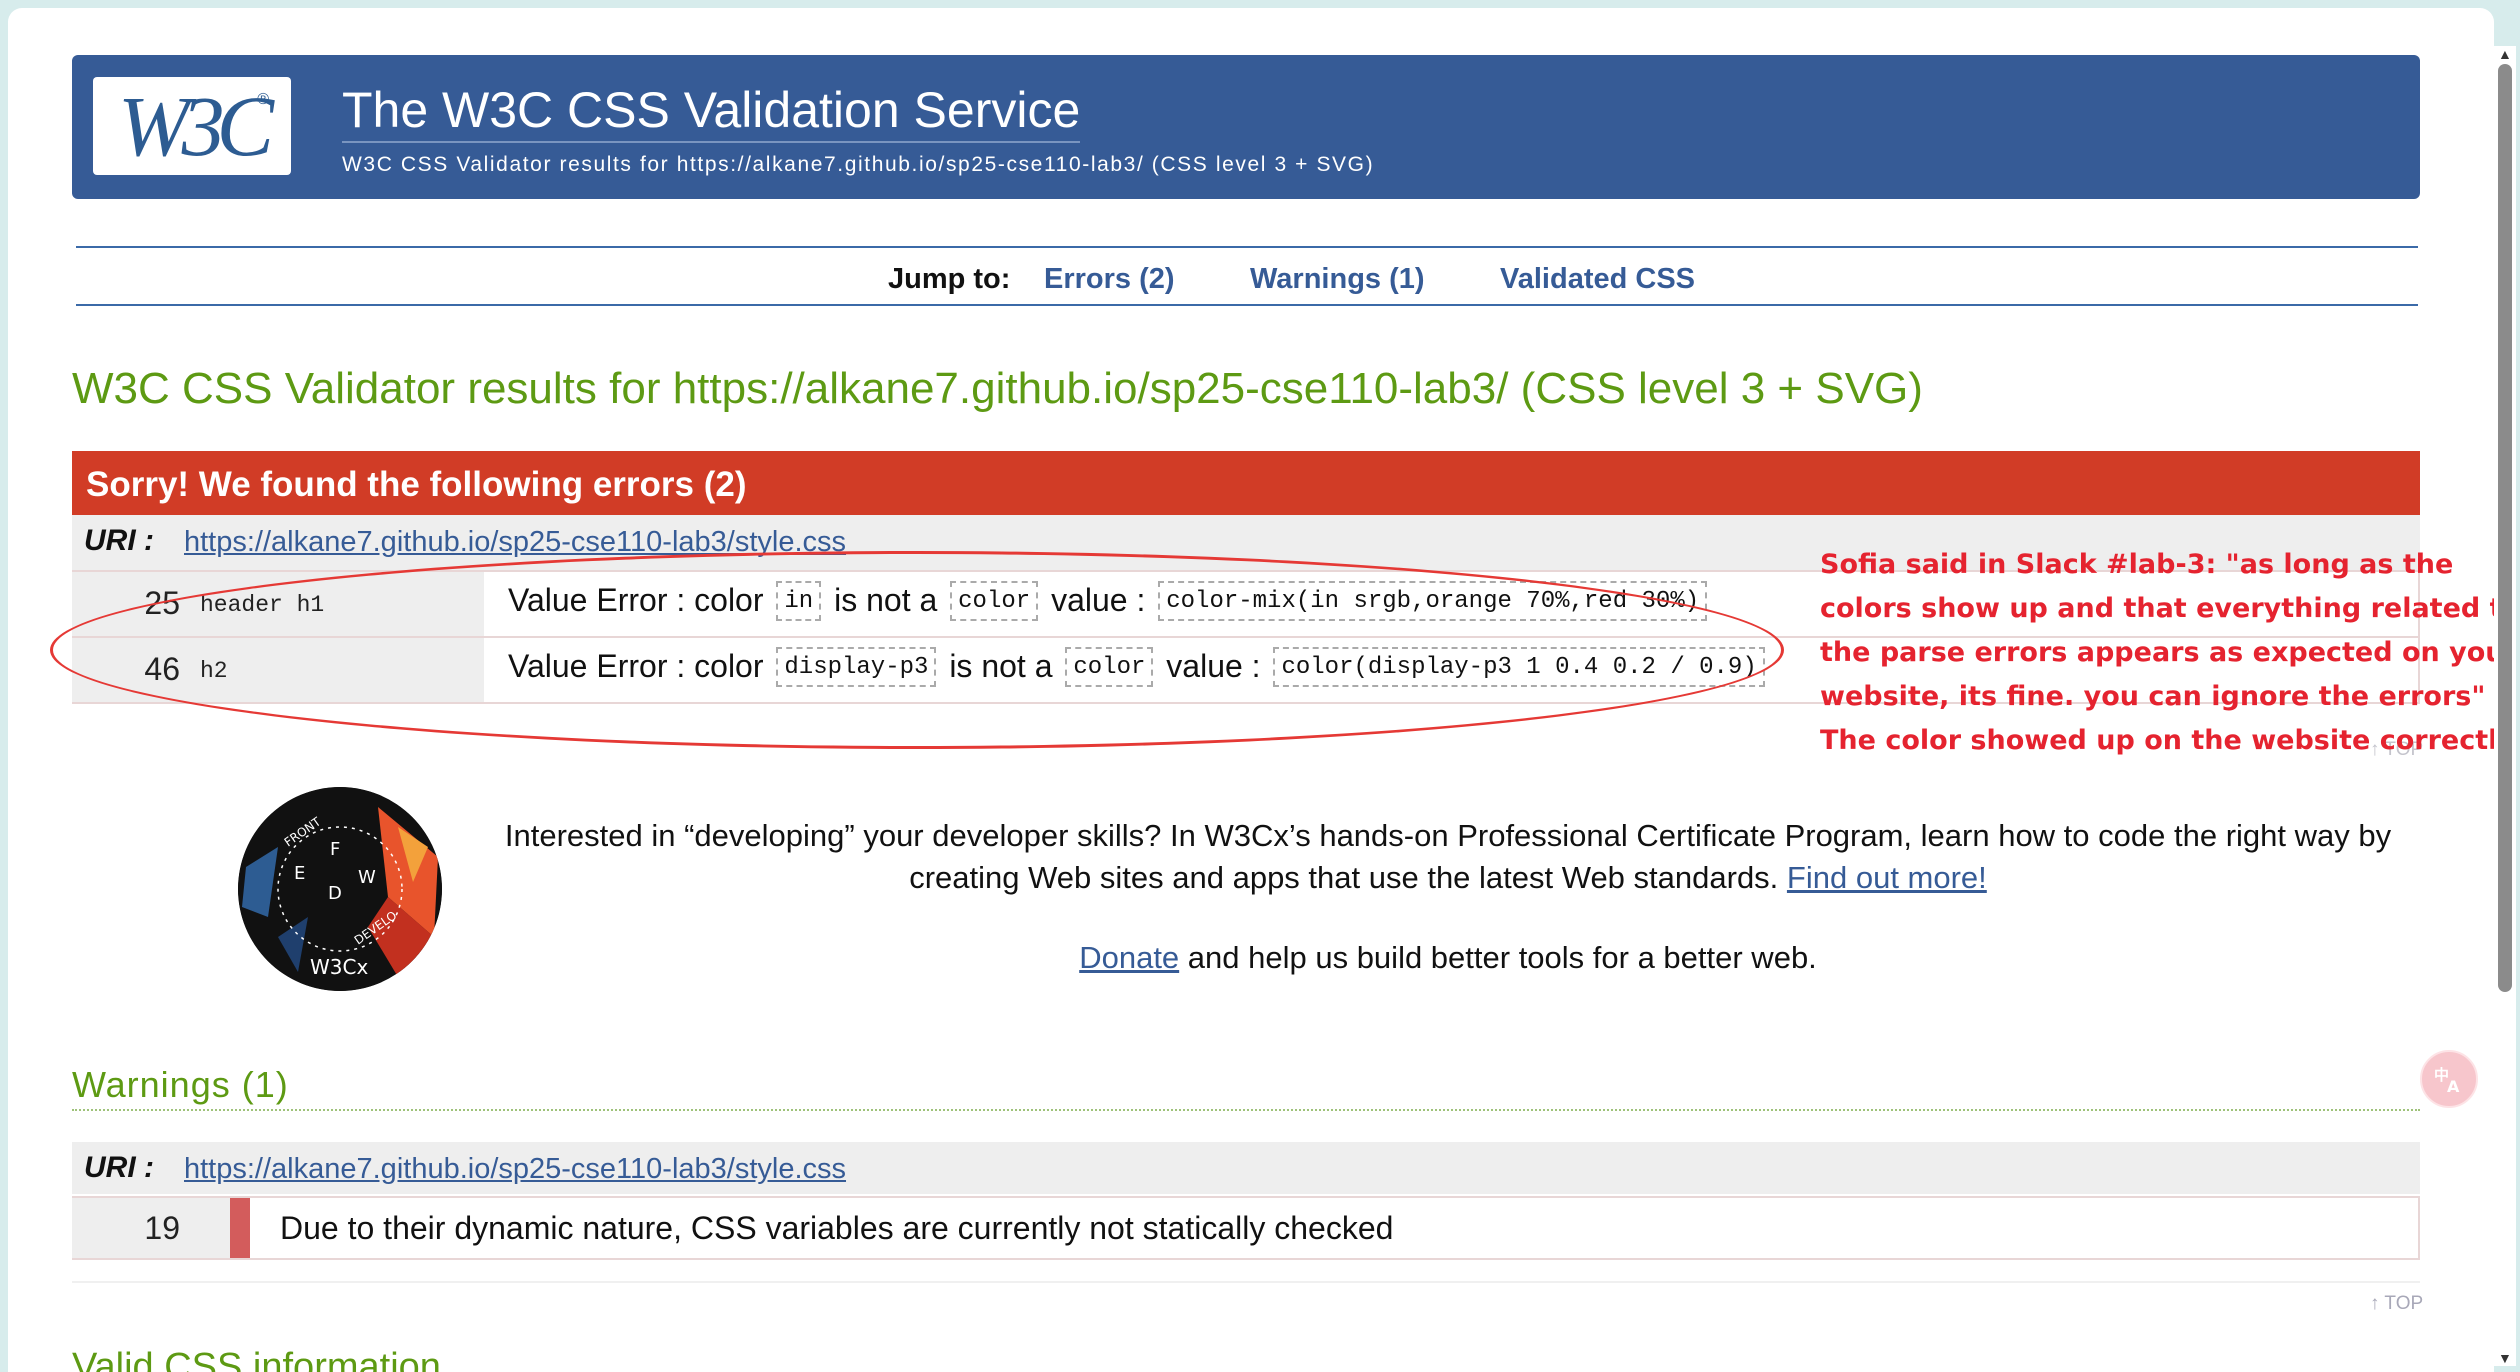 This screenshot has height=1372, width=2520. I want to click on w3c-logo-text: W3C, so click(196, 126).